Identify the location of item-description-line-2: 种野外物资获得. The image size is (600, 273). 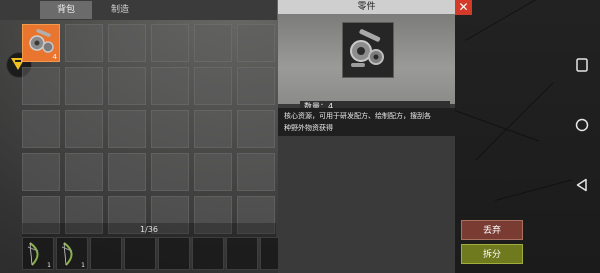
(308, 128).